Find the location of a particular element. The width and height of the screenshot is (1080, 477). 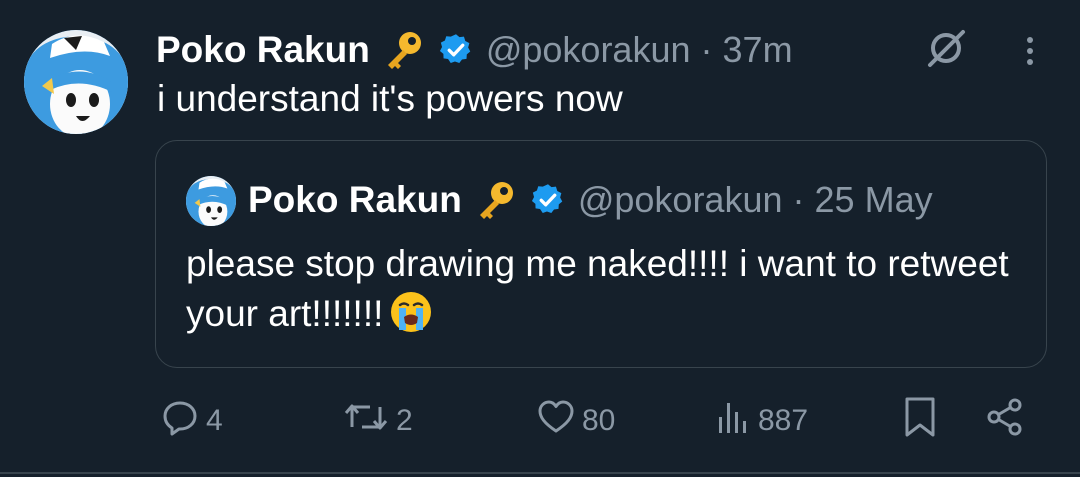

heart-icon is located at coordinates (556, 421).